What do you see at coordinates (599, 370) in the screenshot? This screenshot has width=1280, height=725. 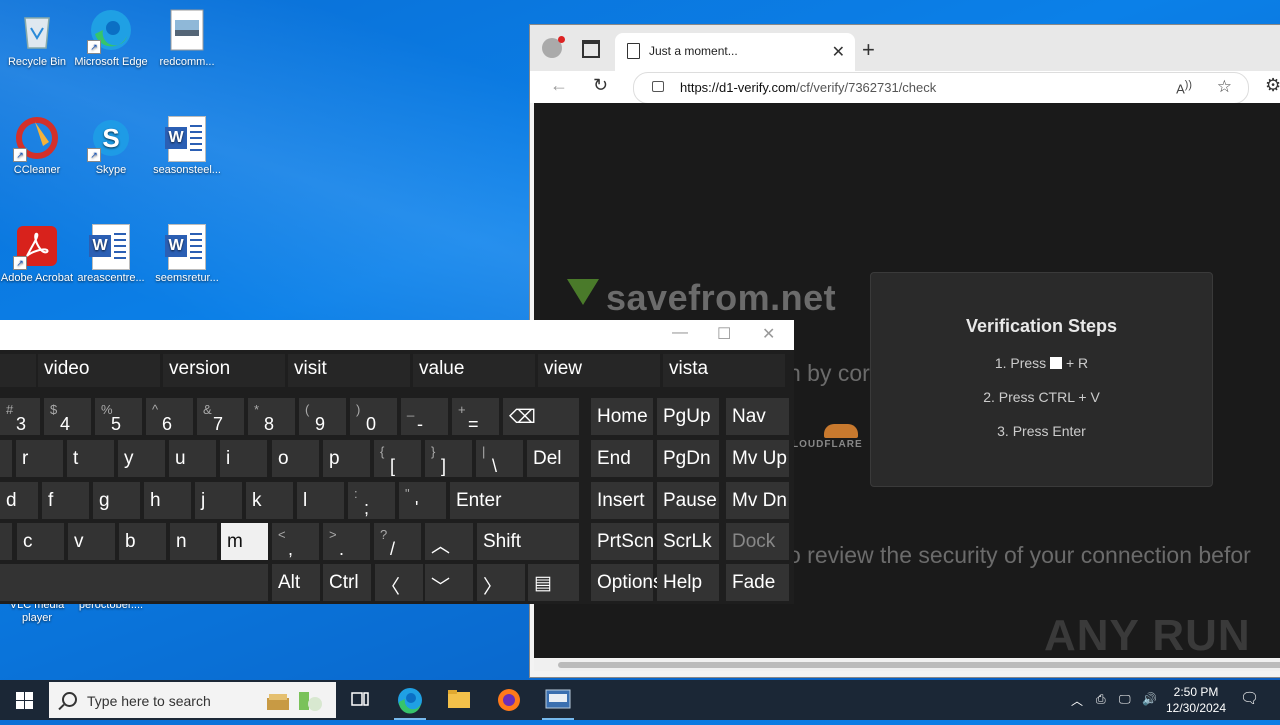 I see `suggestion-view: view` at bounding box center [599, 370].